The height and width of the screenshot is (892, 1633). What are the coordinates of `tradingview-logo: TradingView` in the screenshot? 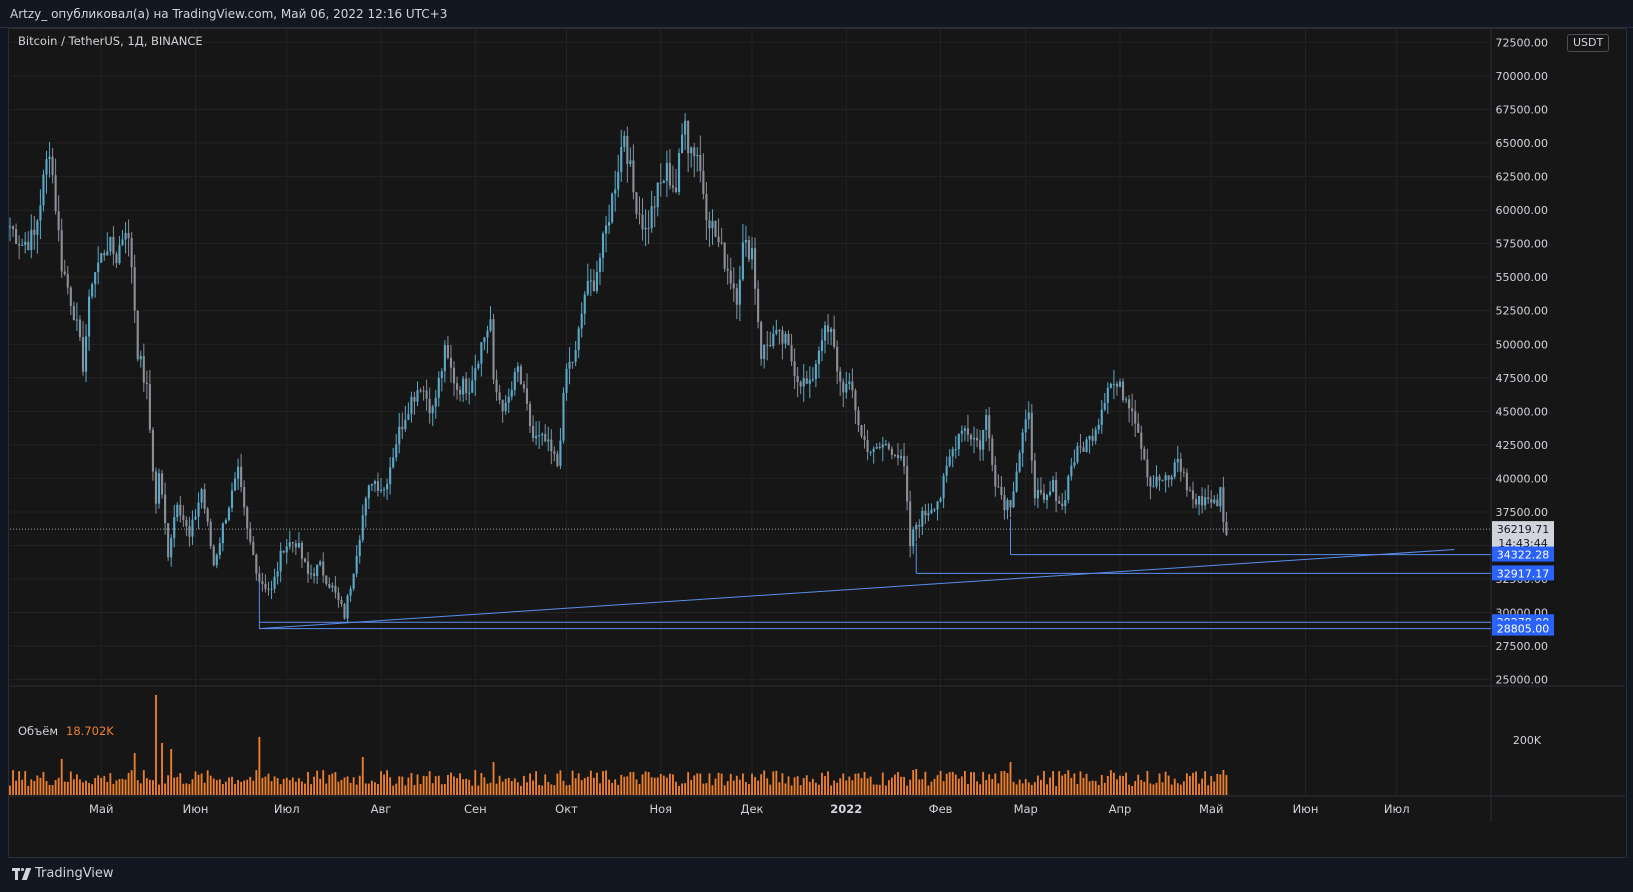 It's located at (63, 873).